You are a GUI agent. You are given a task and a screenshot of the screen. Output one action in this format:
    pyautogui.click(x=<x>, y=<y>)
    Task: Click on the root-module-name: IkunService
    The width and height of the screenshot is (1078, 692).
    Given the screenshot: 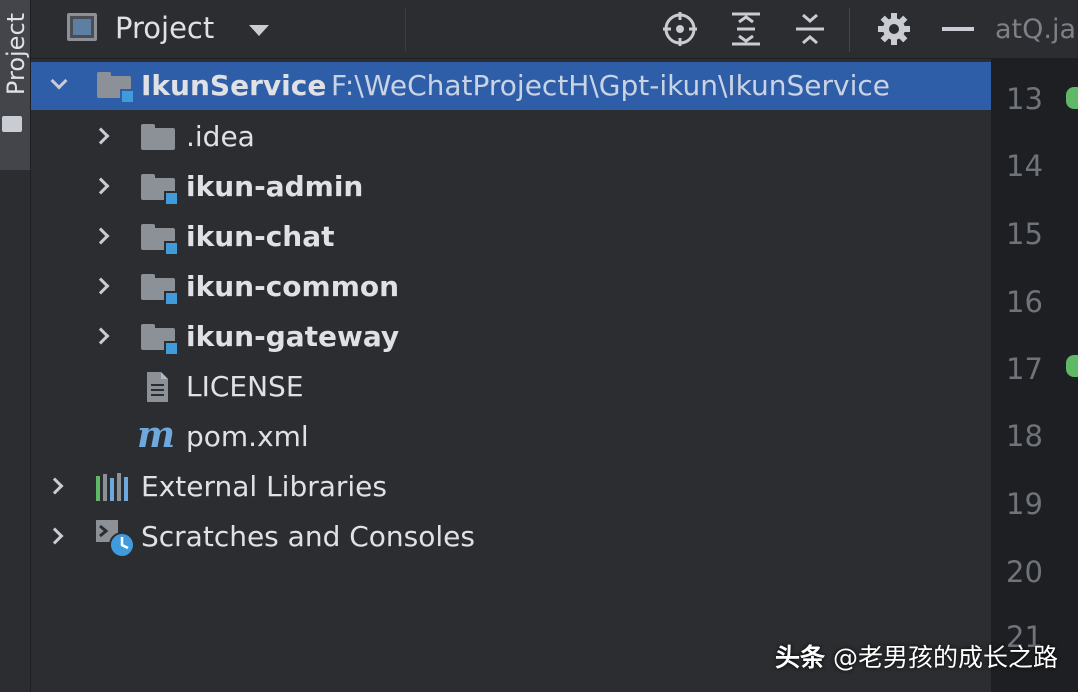 What is the action you would take?
    pyautogui.click(x=234, y=85)
    